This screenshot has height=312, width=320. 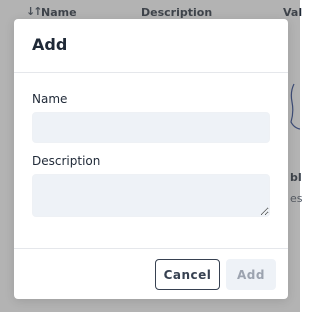 I want to click on add-button: Add, so click(x=251, y=274).